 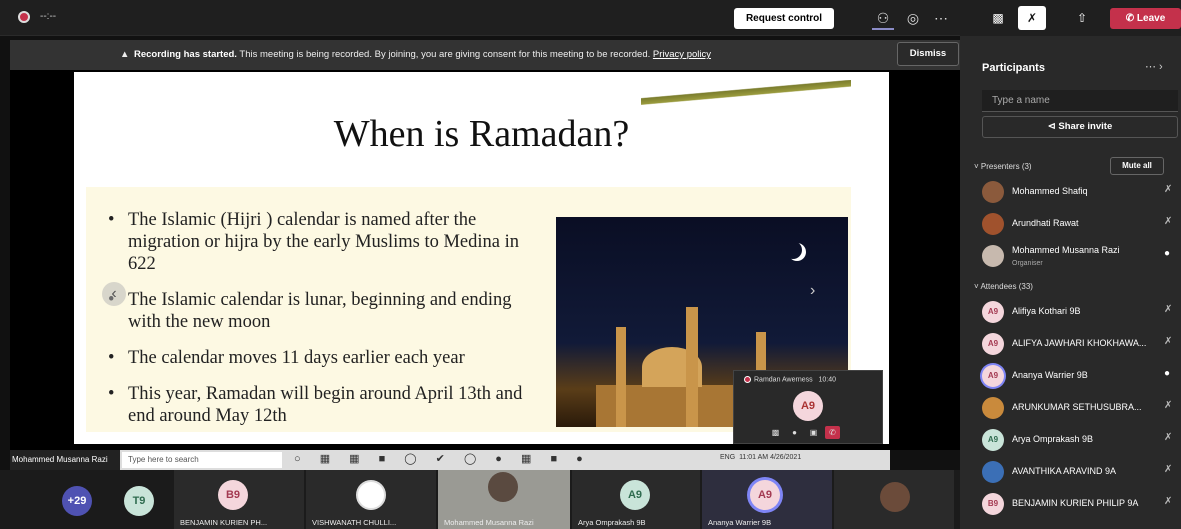 What do you see at coordinates (1051, 126) in the screenshot?
I see `share-icon: ⊲` at bounding box center [1051, 126].